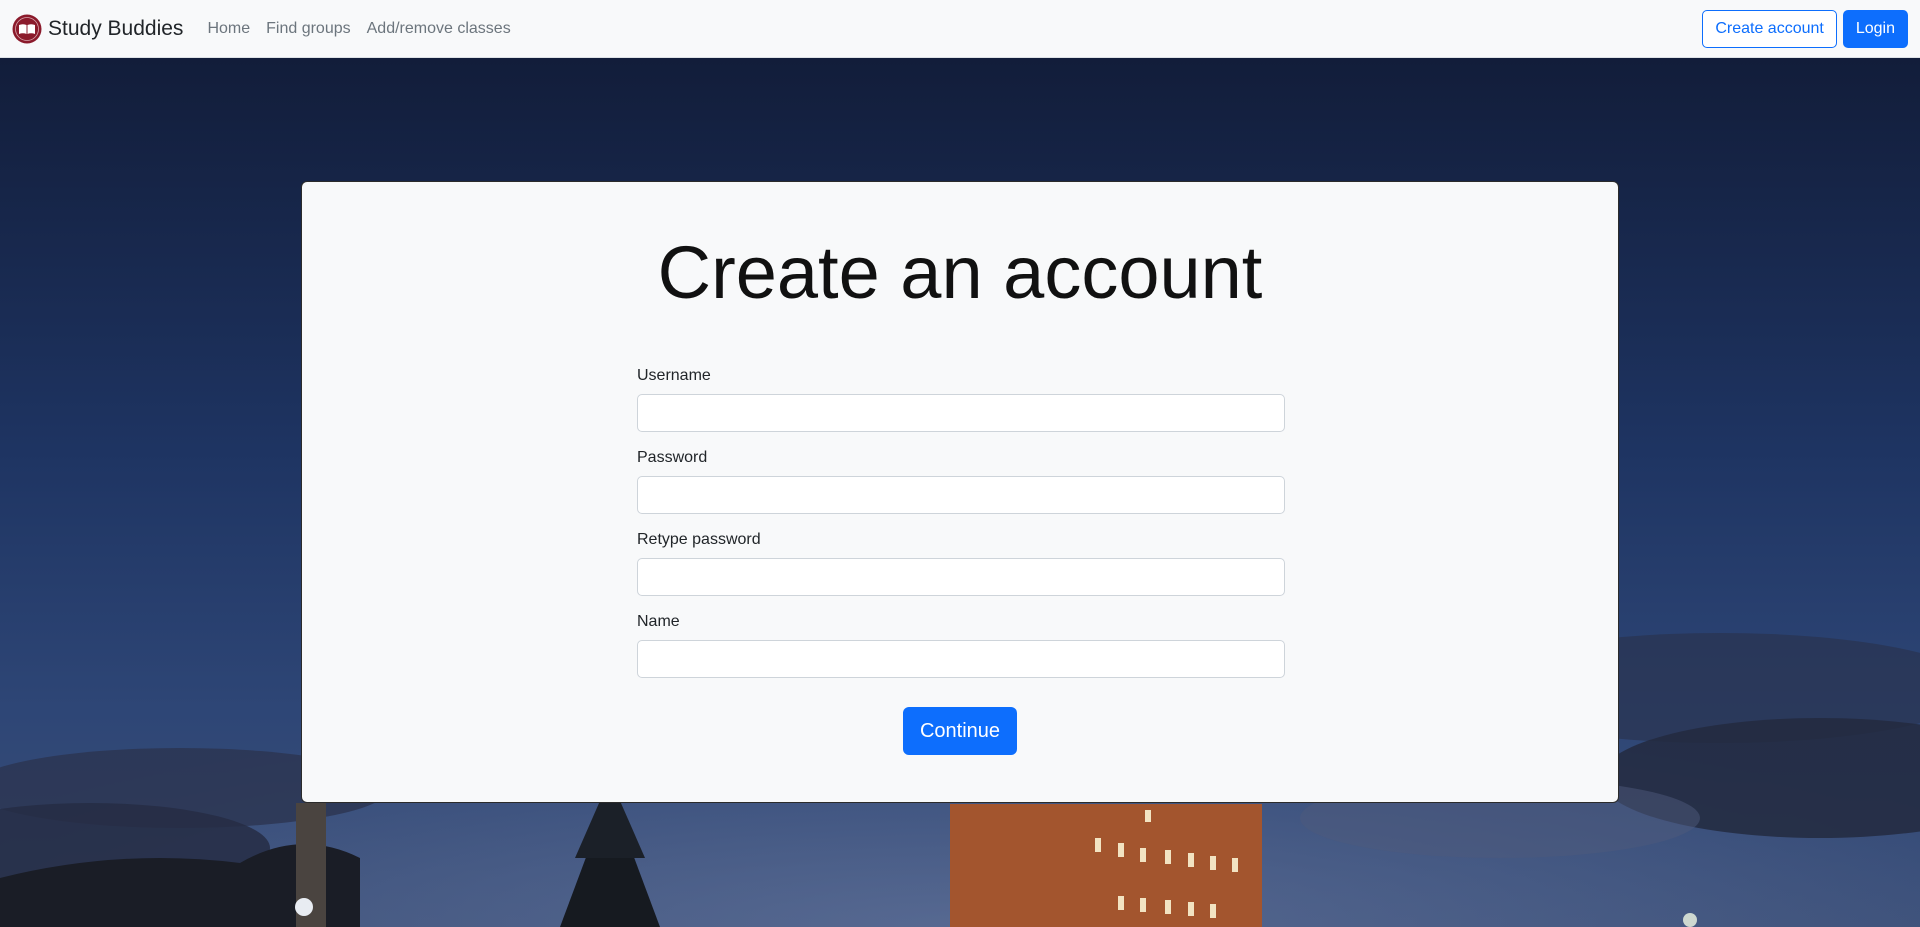 This screenshot has width=1920, height=927. I want to click on retype-password-label: Retype password, so click(699, 539).